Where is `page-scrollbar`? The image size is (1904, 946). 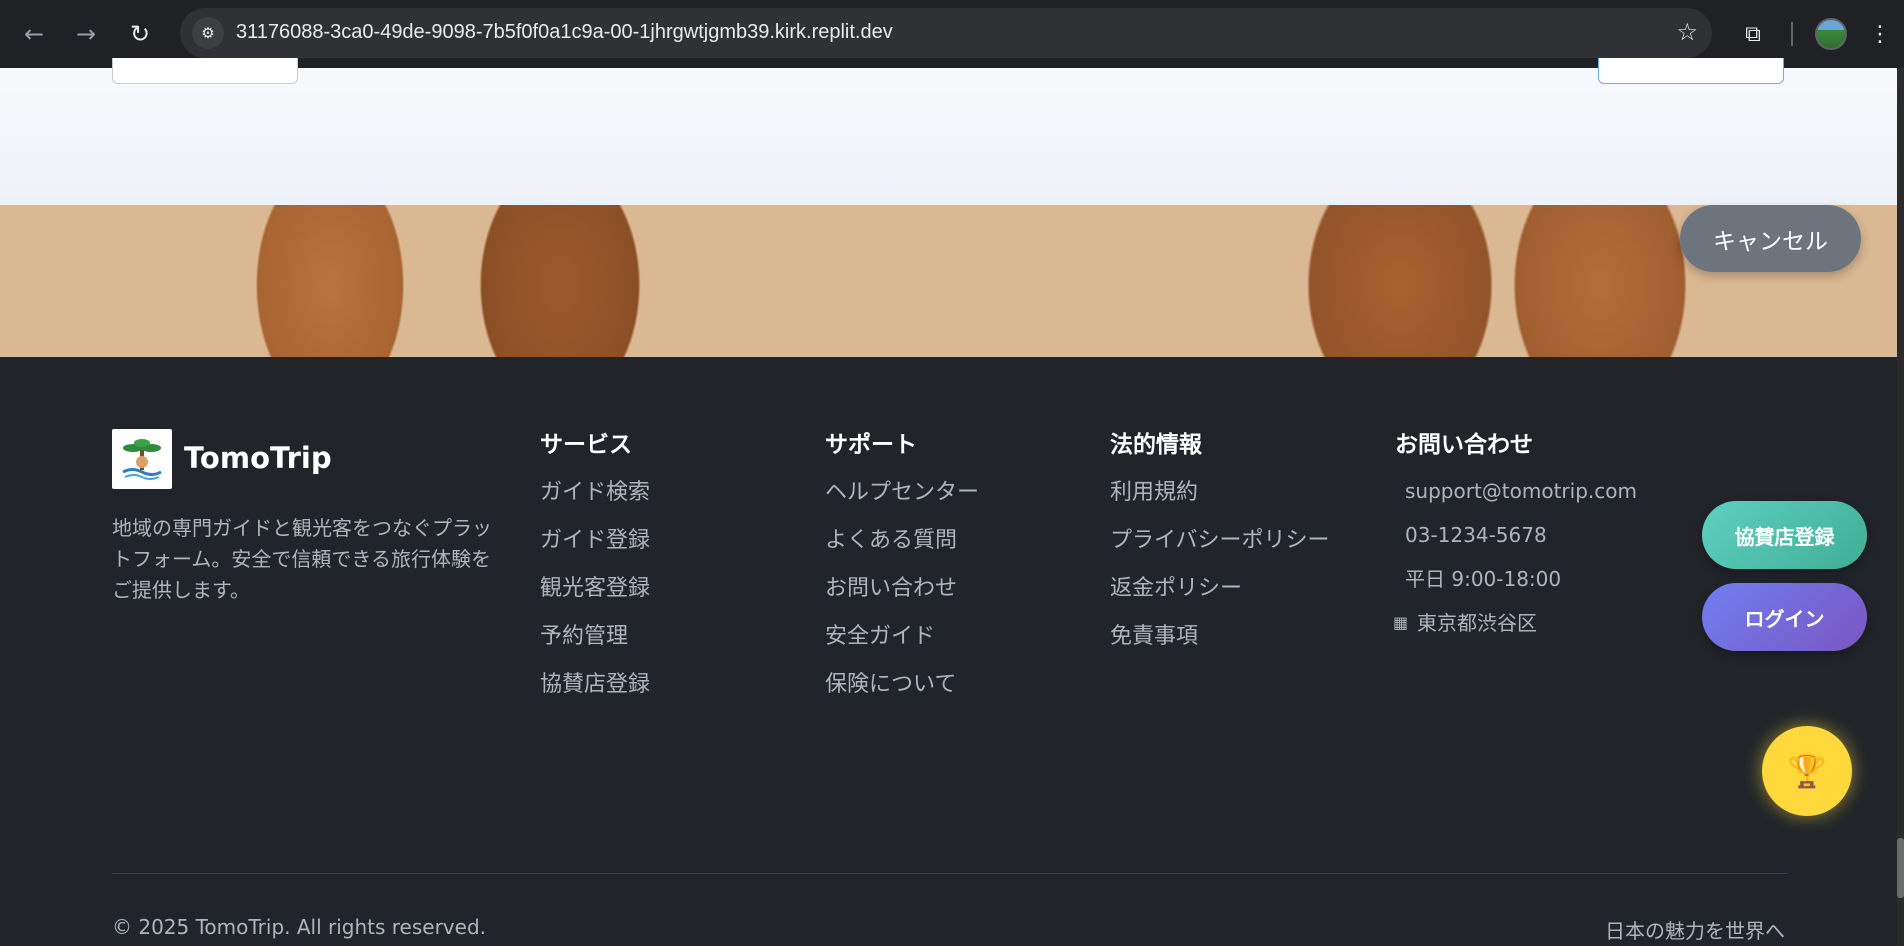 page-scrollbar is located at coordinates (1900, 507).